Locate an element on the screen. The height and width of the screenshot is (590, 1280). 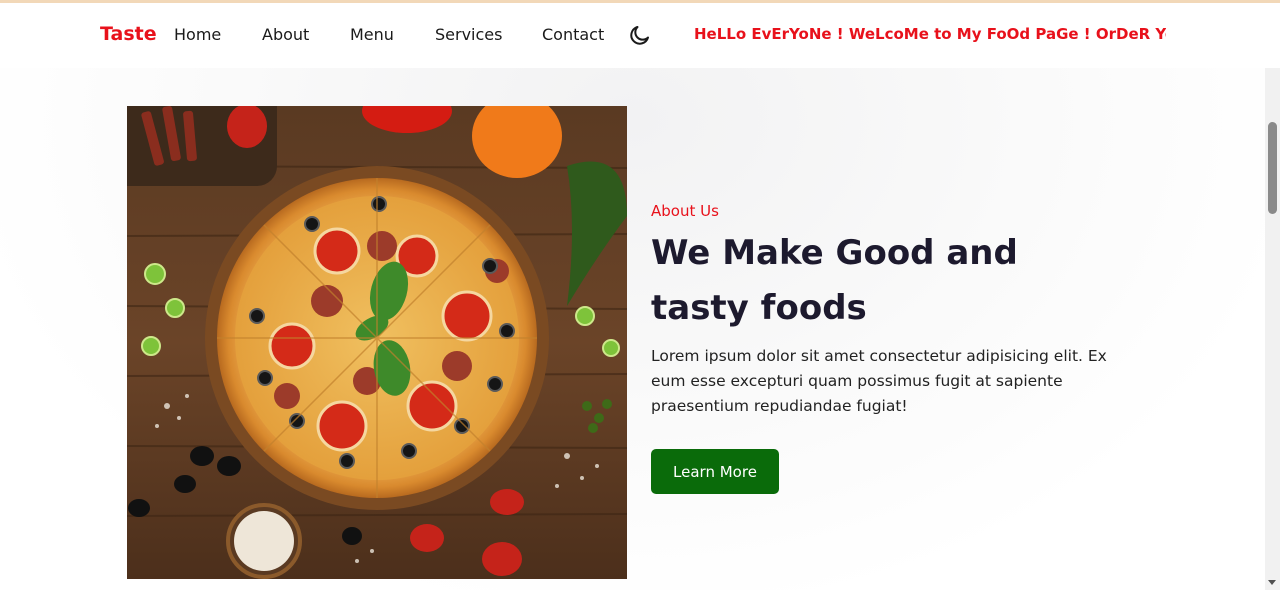
nav-link-menu: Menu is located at coordinates (372, 34).